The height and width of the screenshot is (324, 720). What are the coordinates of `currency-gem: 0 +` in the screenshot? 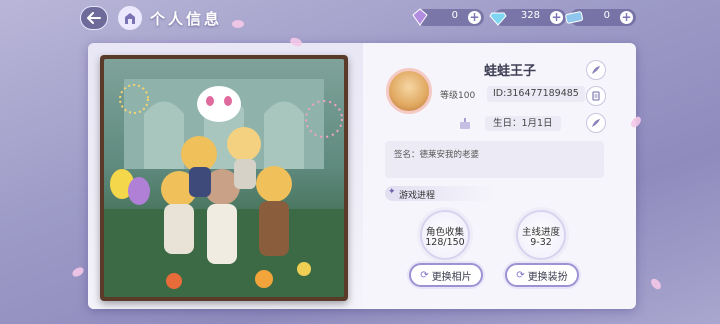 It's located at (448, 17).